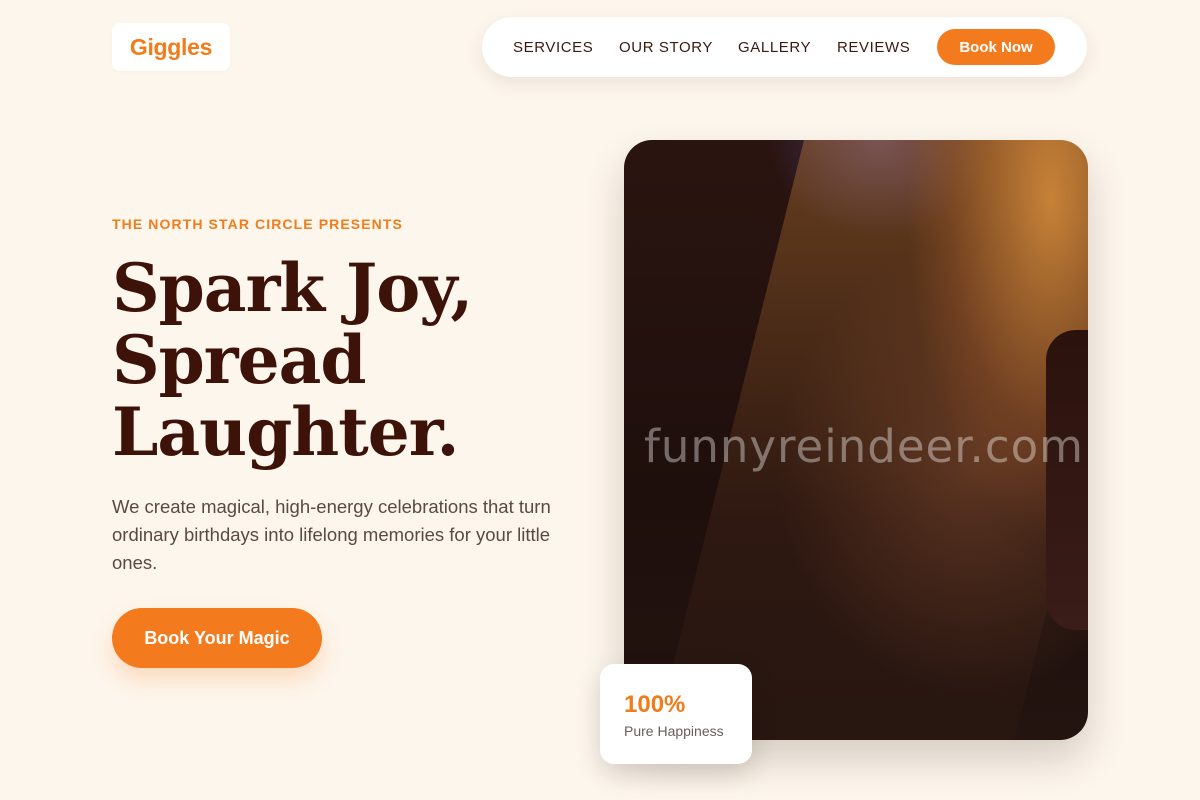 The height and width of the screenshot is (800, 1200). What do you see at coordinates (666, 47) in the screenshot?
I see `nav-link-our-story: OUR STORY` at bounding box center [666, 47].